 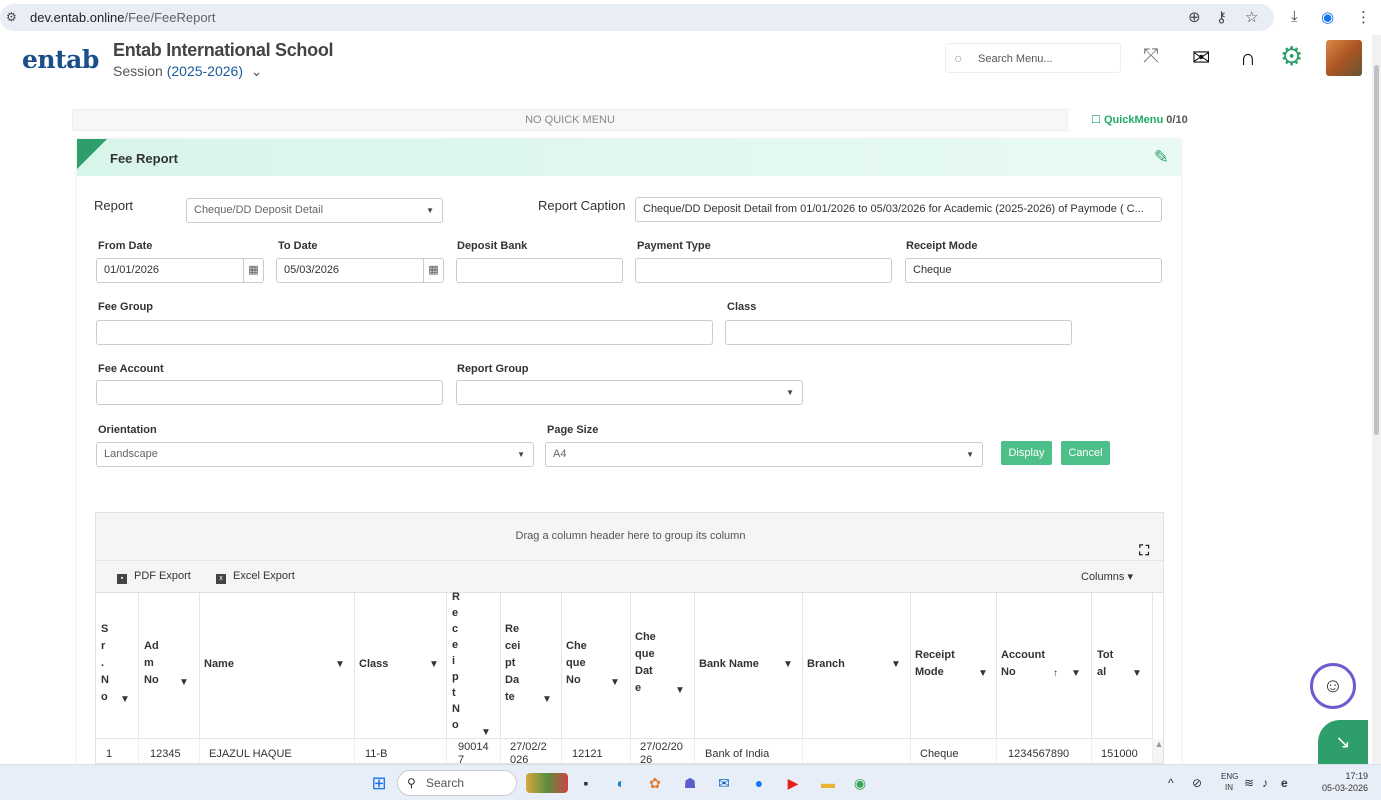 What do you see at coordinates (169, 666) in the screenshot?
I see `column-header-admno: Ad m No ▼` at bounding box center [169, 666].